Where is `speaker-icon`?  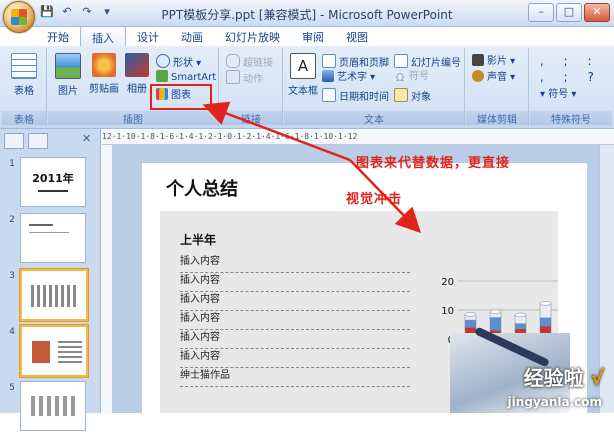 speaker-icon is located at coordinates (478, 76).